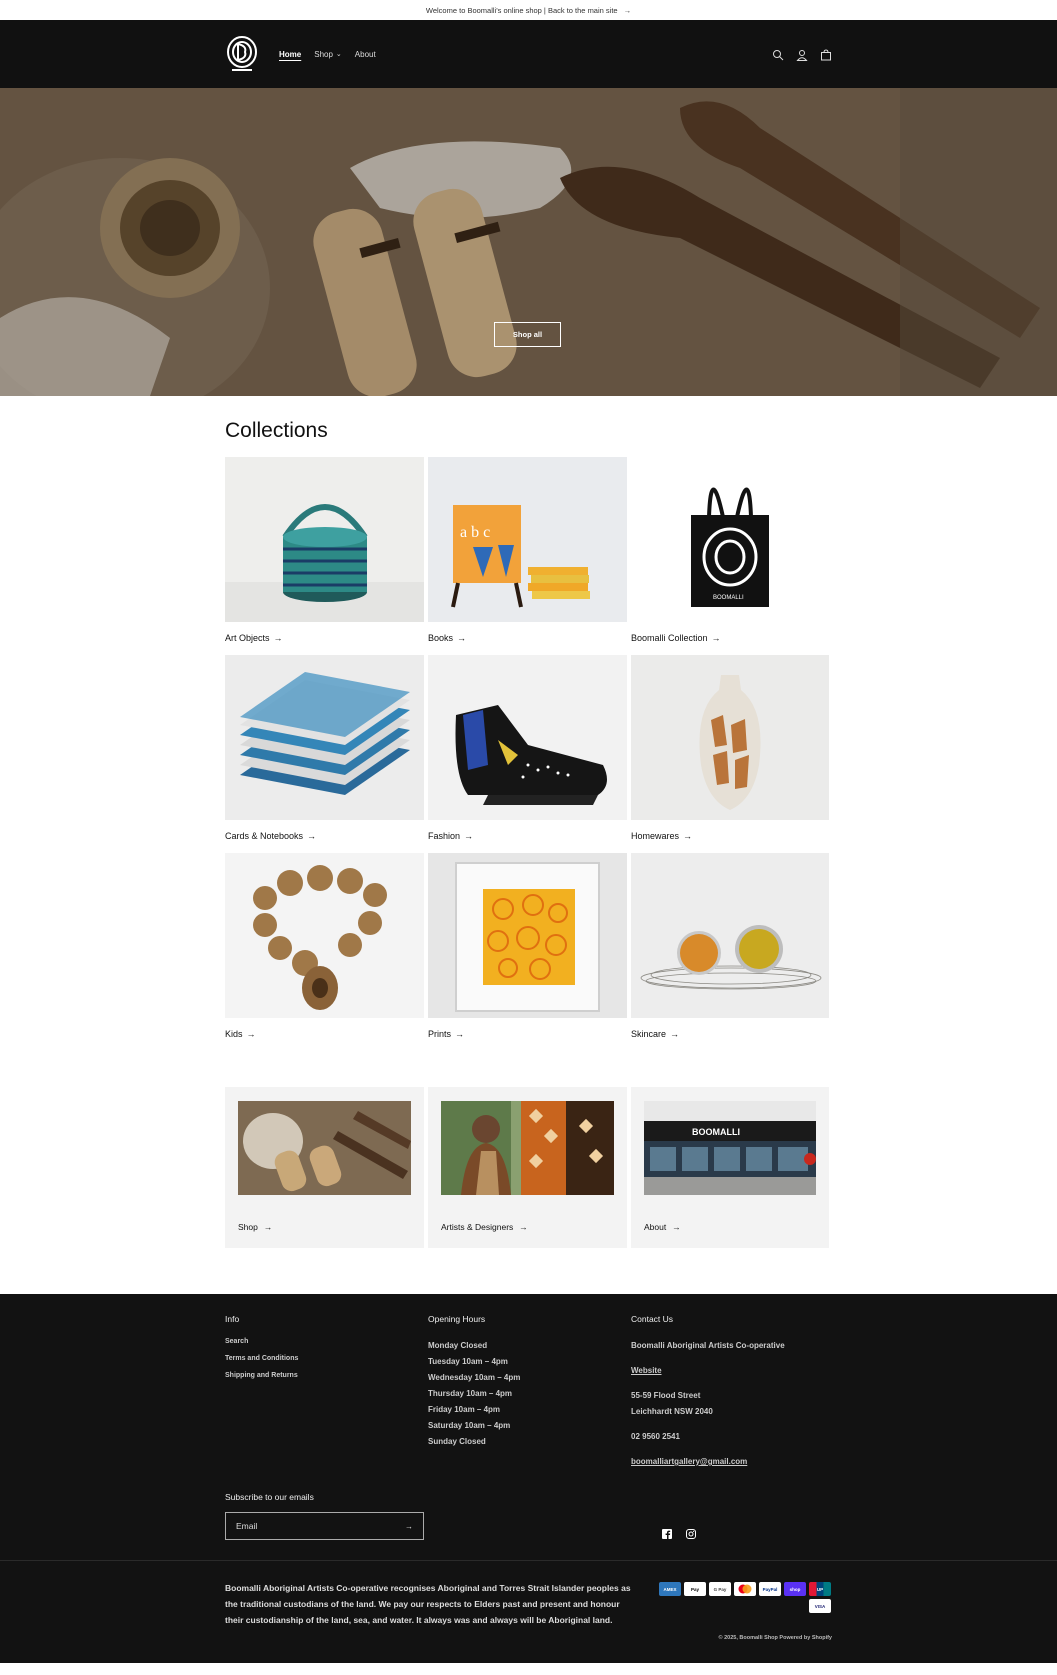  Describe the element at coordinates (326, 1341) in the screenshot. I see `footer-link-search: Search` at that location.